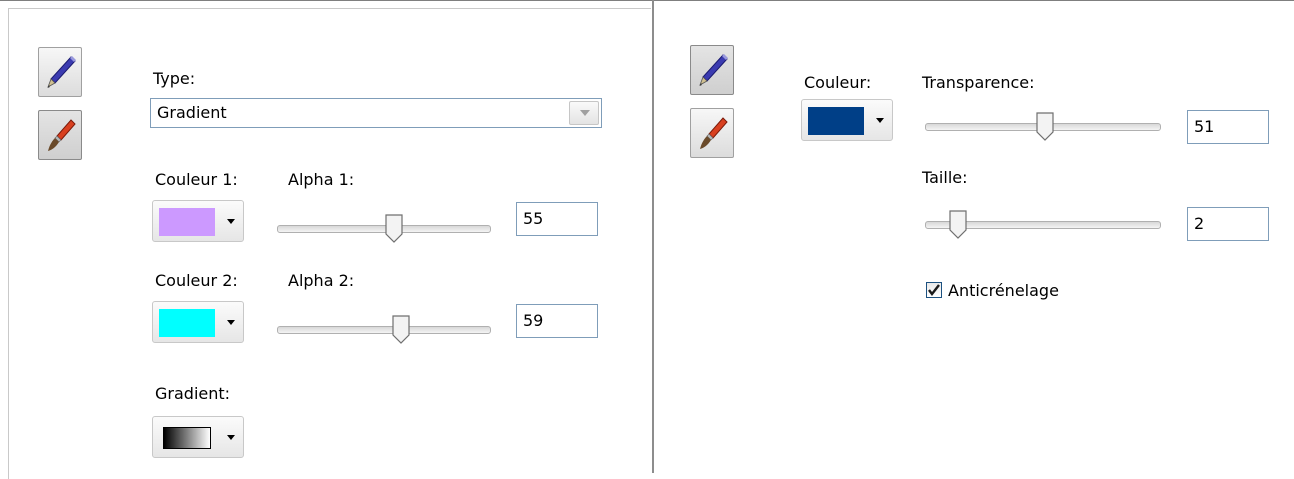 Image resolution: width=1294 pixels, height=479 pixels. Describe the element at coordinates (1228, 127) in the screenshot. I see `transparency-input: 51` at that location.